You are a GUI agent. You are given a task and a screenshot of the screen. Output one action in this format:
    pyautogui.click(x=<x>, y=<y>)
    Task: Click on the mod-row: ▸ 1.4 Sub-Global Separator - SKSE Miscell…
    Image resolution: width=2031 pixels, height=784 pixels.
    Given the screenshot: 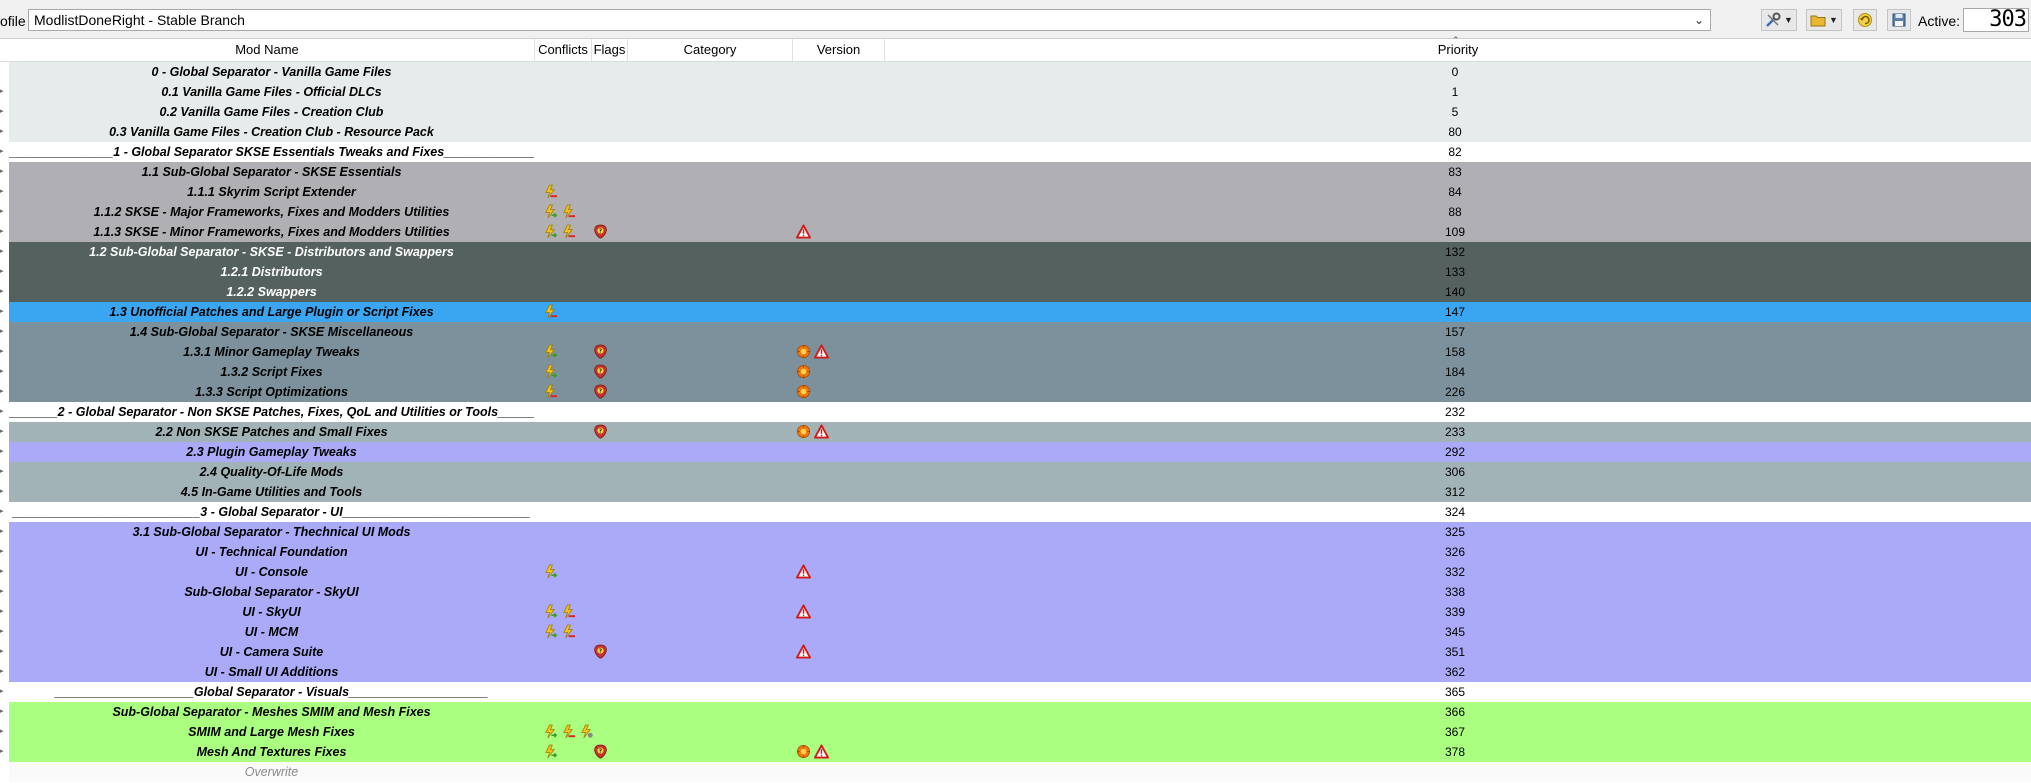 What is the action you would take?
    pyautogui.click(x=1015, y=332)
    